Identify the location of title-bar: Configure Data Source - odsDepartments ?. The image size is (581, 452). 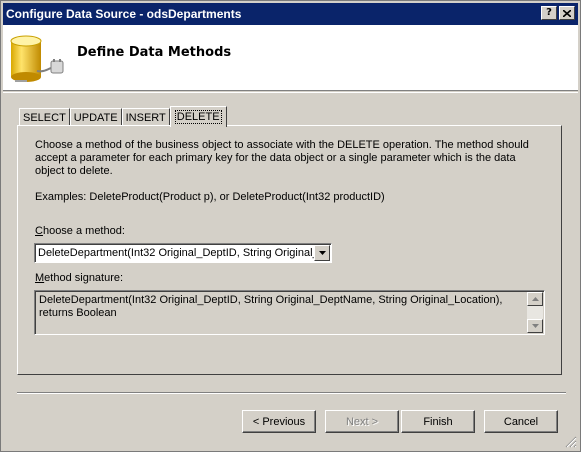
(290, 14).